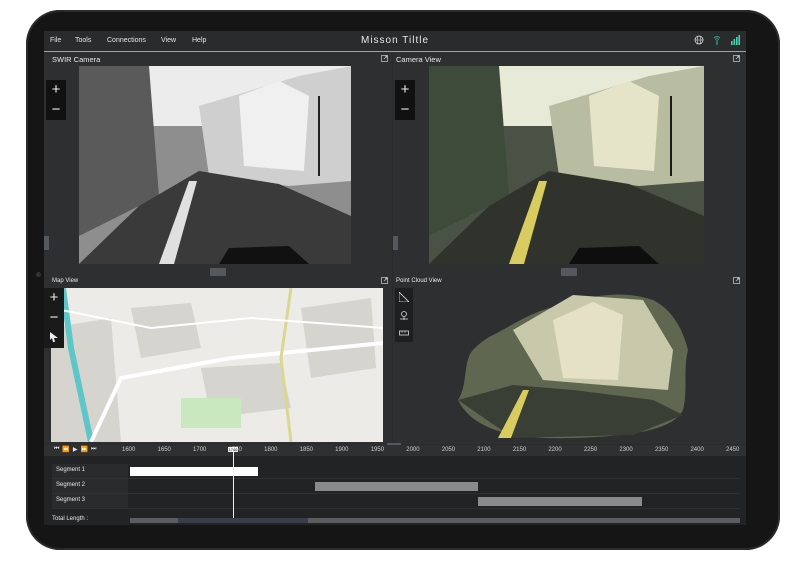  Describe the element at coordinates (404, 333) in the screenshot. I see `measure-icon` at that location.